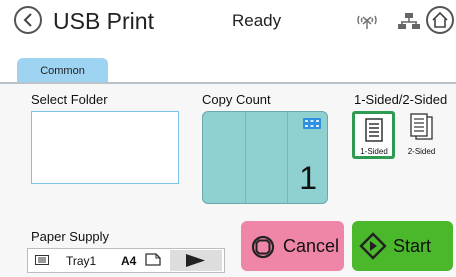  What do you see at coordinates (374, 130) in the screenshot?
I see `one-sided-document-icon` at bounding box center [374, 130].